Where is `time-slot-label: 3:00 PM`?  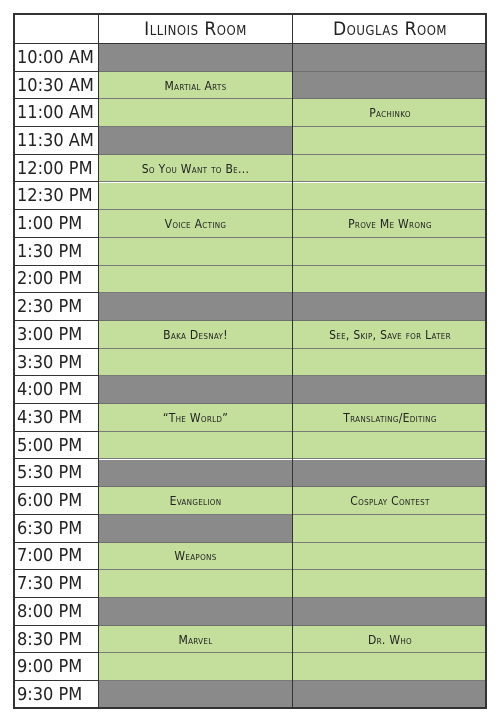
time-slot-label: 3:00 PM is located at coordinates (56, 335).